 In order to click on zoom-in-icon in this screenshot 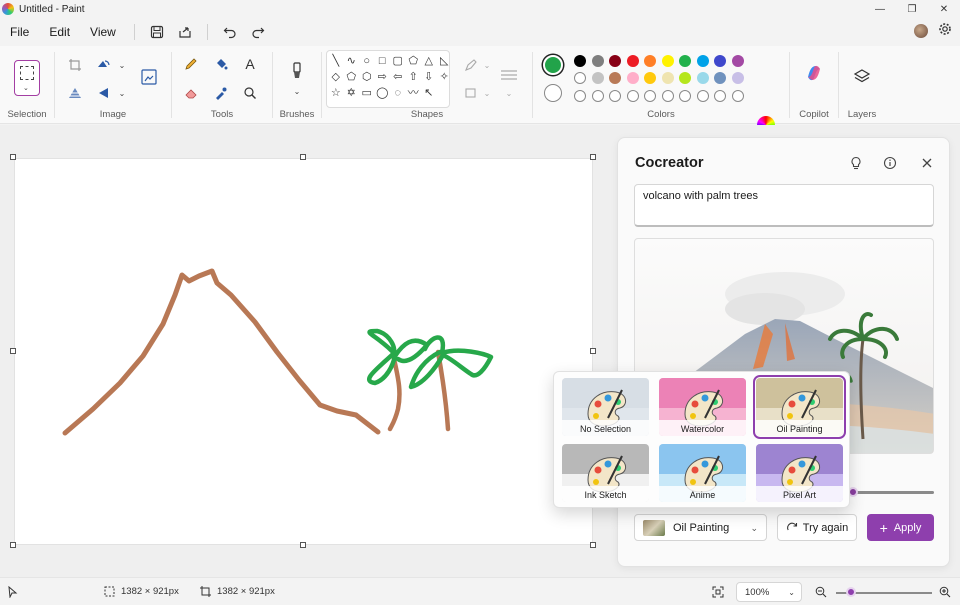, I will do `click(945, 592)`.